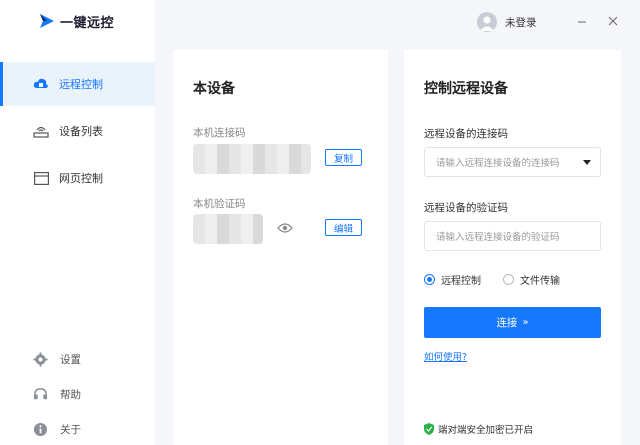  What do you see at coordinates (87, 23) in the screenshot?
I see `app-name: 一键远控` at bounding box center [87, 23].